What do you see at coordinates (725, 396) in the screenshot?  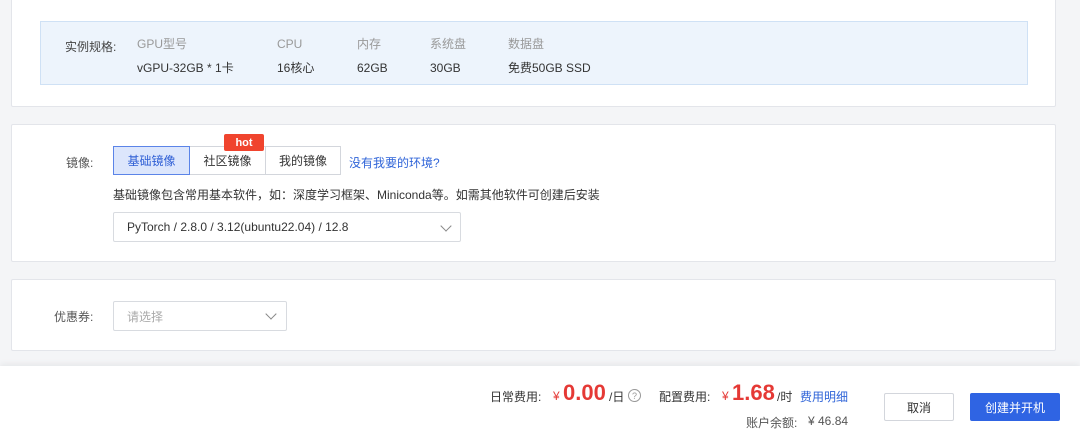 I see `config-currency: ¥` at bounding box center [725, 396].